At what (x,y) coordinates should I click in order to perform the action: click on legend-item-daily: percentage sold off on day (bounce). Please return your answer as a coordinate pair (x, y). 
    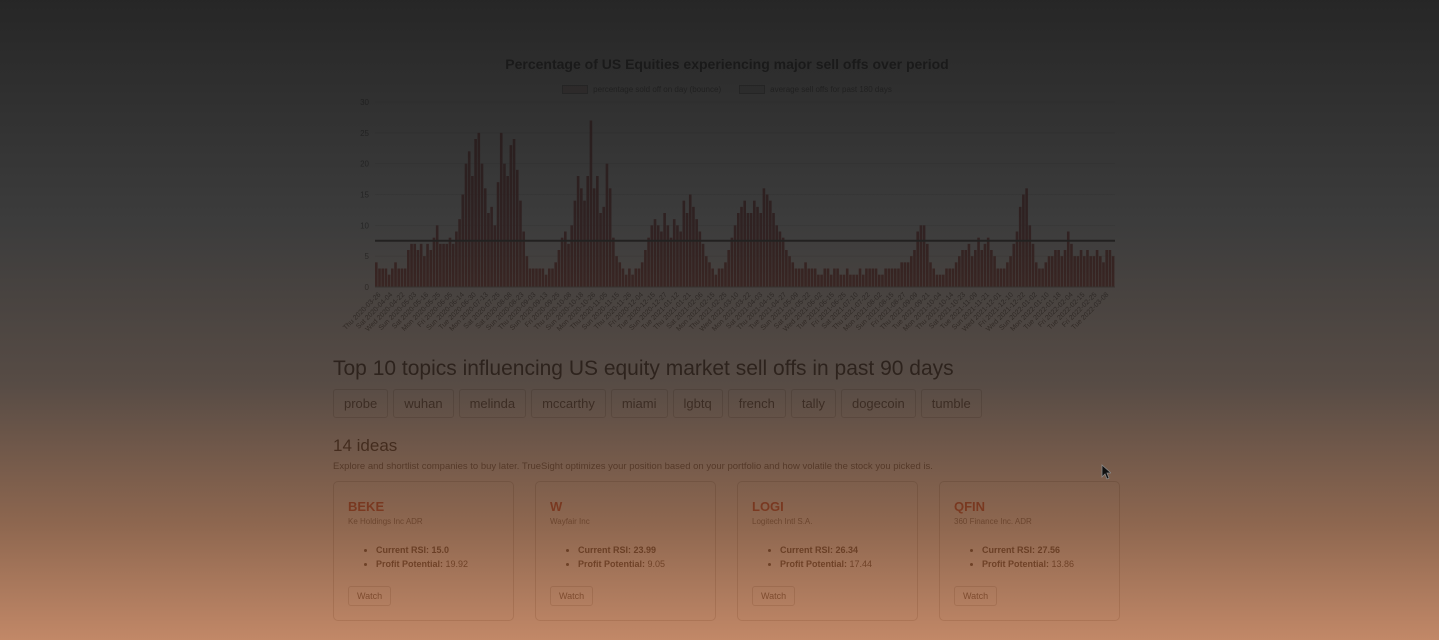
    Looking at the image, I should click on (641, 89).